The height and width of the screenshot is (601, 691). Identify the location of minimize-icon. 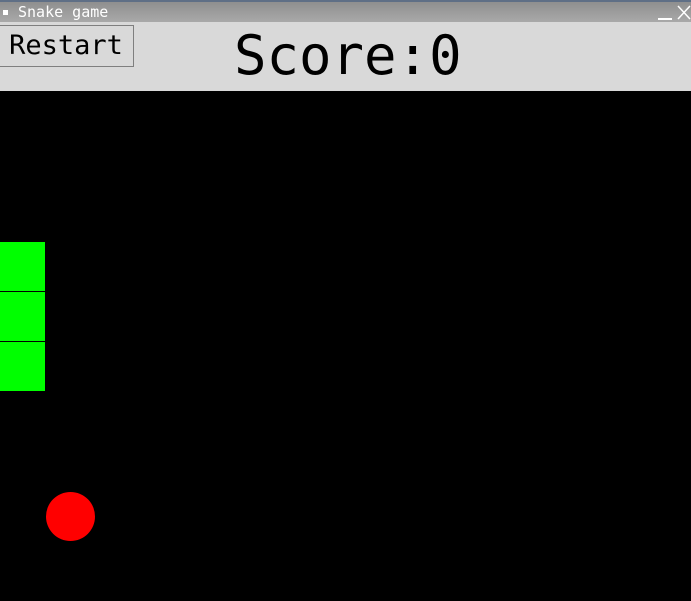
(665, 19).